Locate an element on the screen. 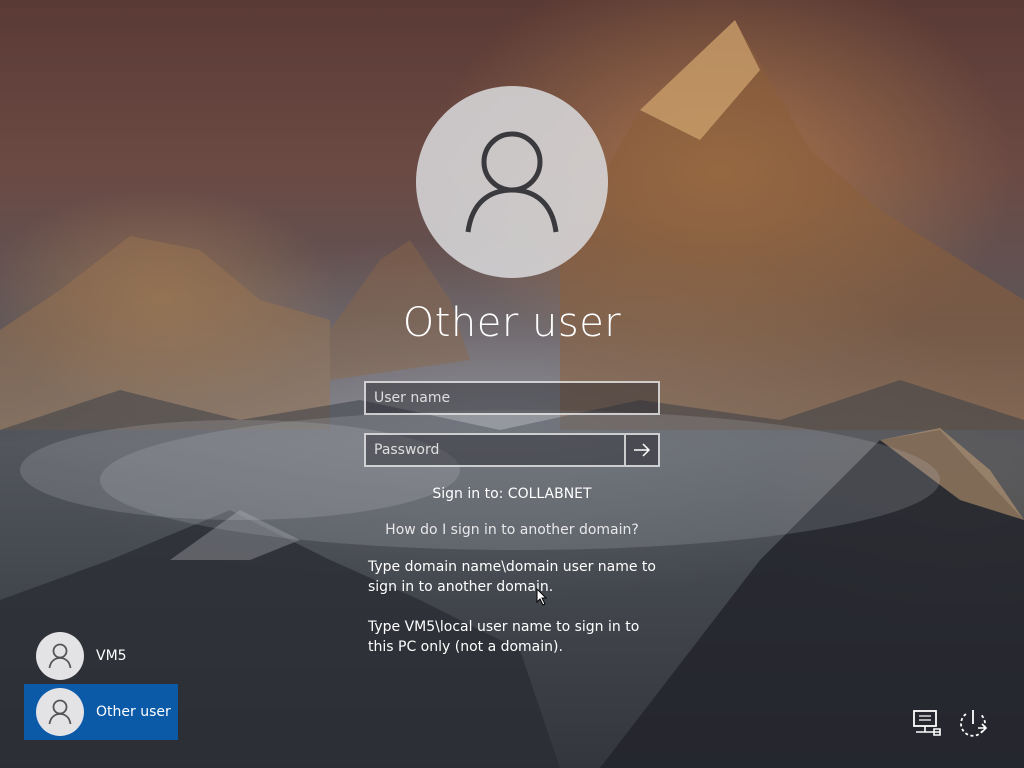 The height and width of the screenshot is (768, 1024). another-domain-help-link: How do I sign in to another domain? is located at coordinates (512, 530).